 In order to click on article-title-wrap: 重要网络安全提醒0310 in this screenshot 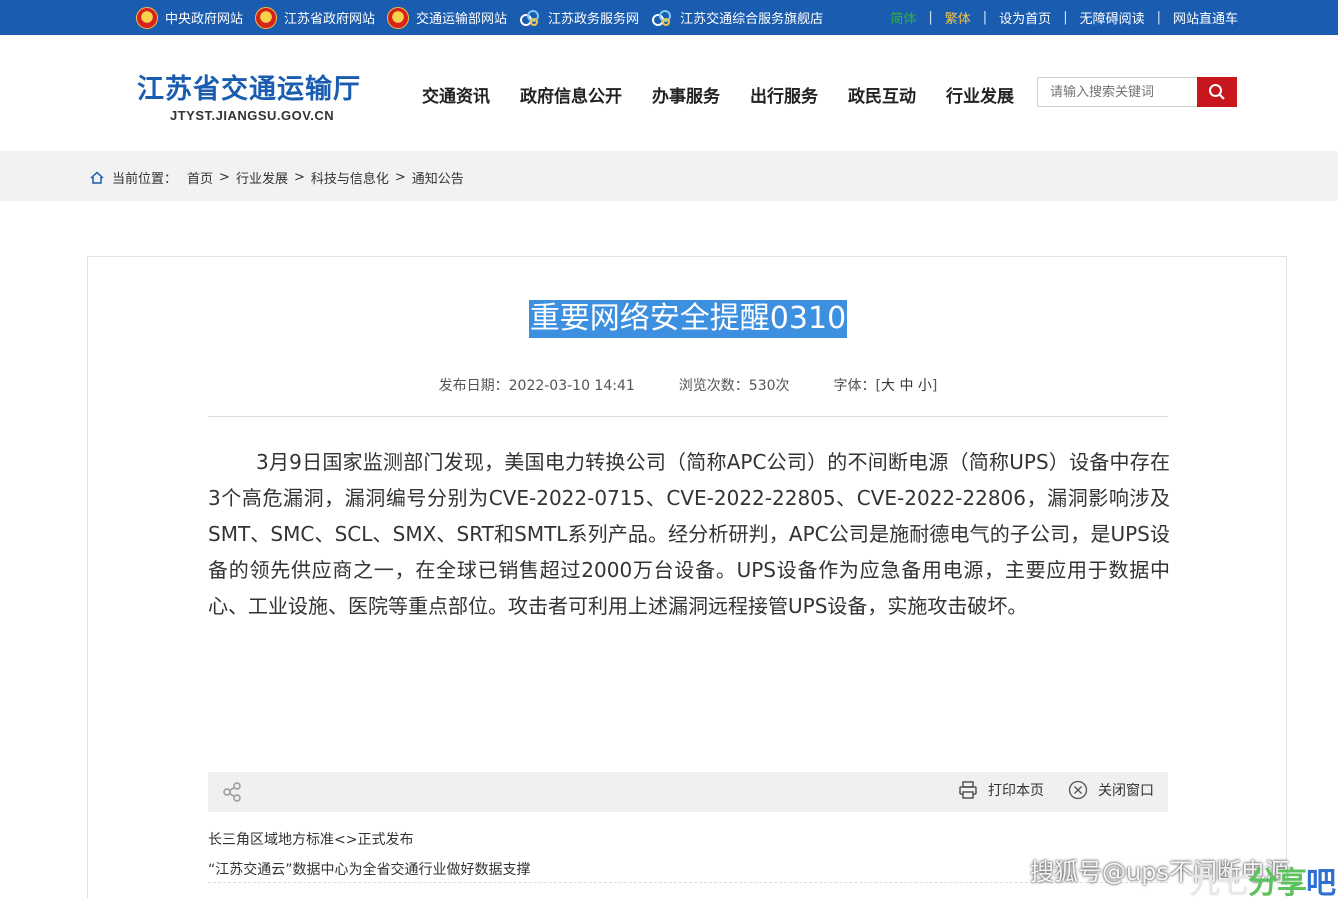, I will do `click(688, 319)`.